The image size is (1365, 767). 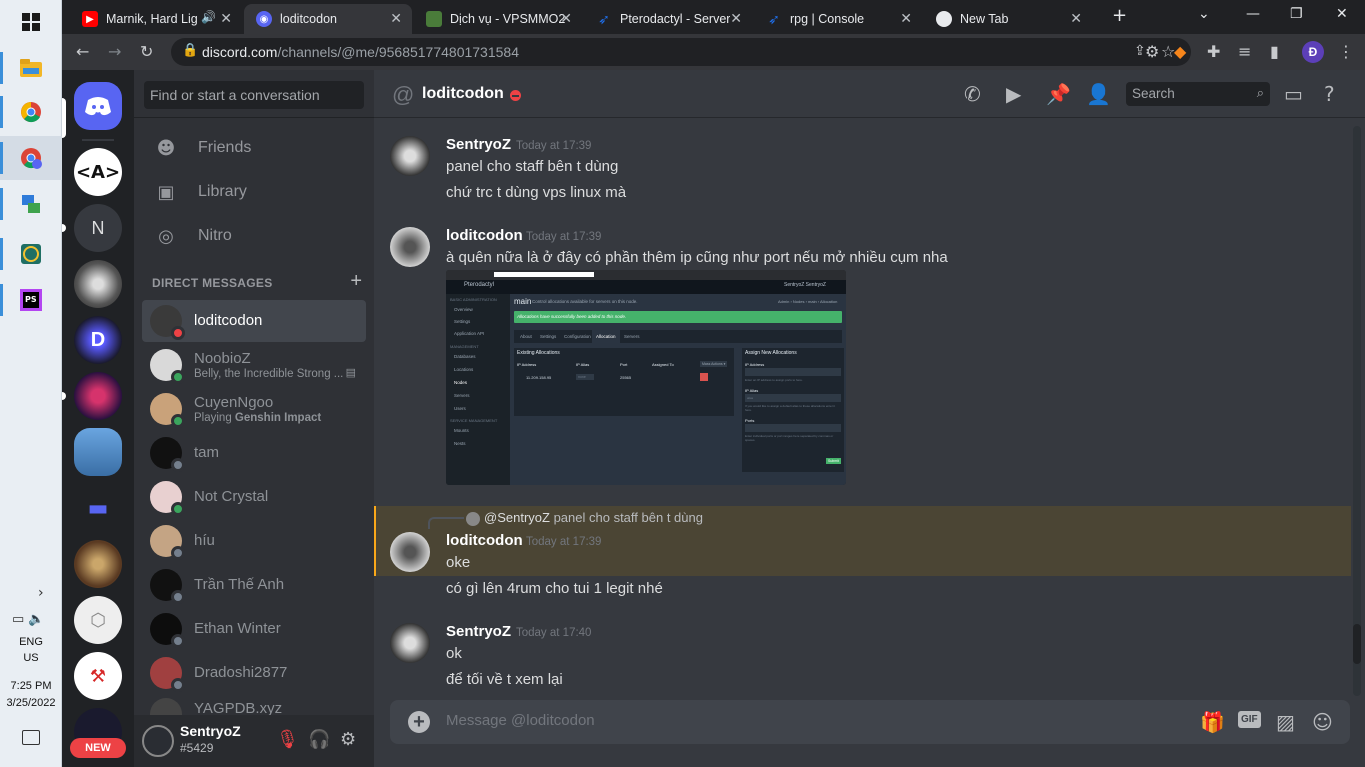 I want to click on dm-item-cuyenngoo: CuyenNgoo Playing Genshin Impact, so click(x=254, y=409).